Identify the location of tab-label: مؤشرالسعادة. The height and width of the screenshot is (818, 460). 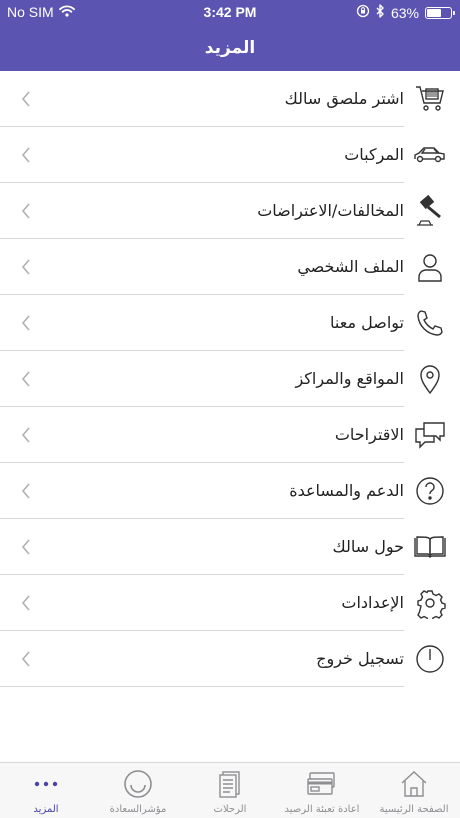
(138, 809).